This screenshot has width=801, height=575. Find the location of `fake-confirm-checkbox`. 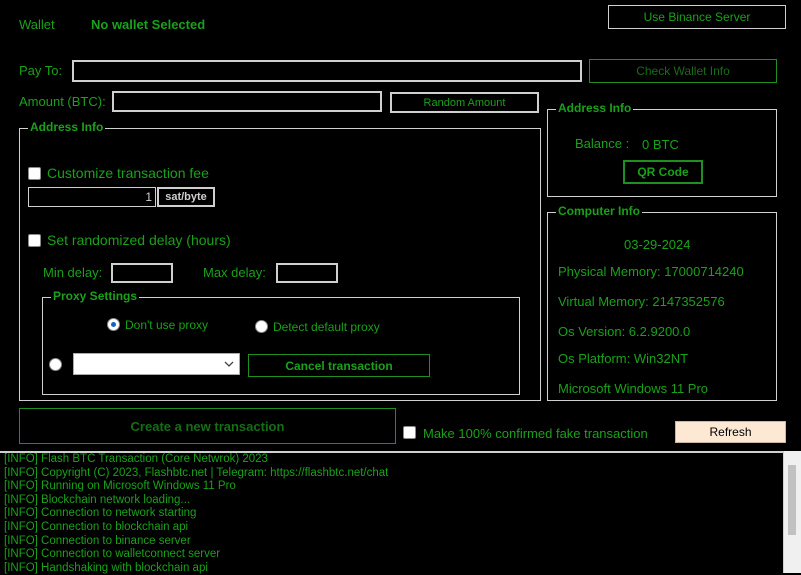

fake-confirm-checkbox is located at coordinates (409, 432).